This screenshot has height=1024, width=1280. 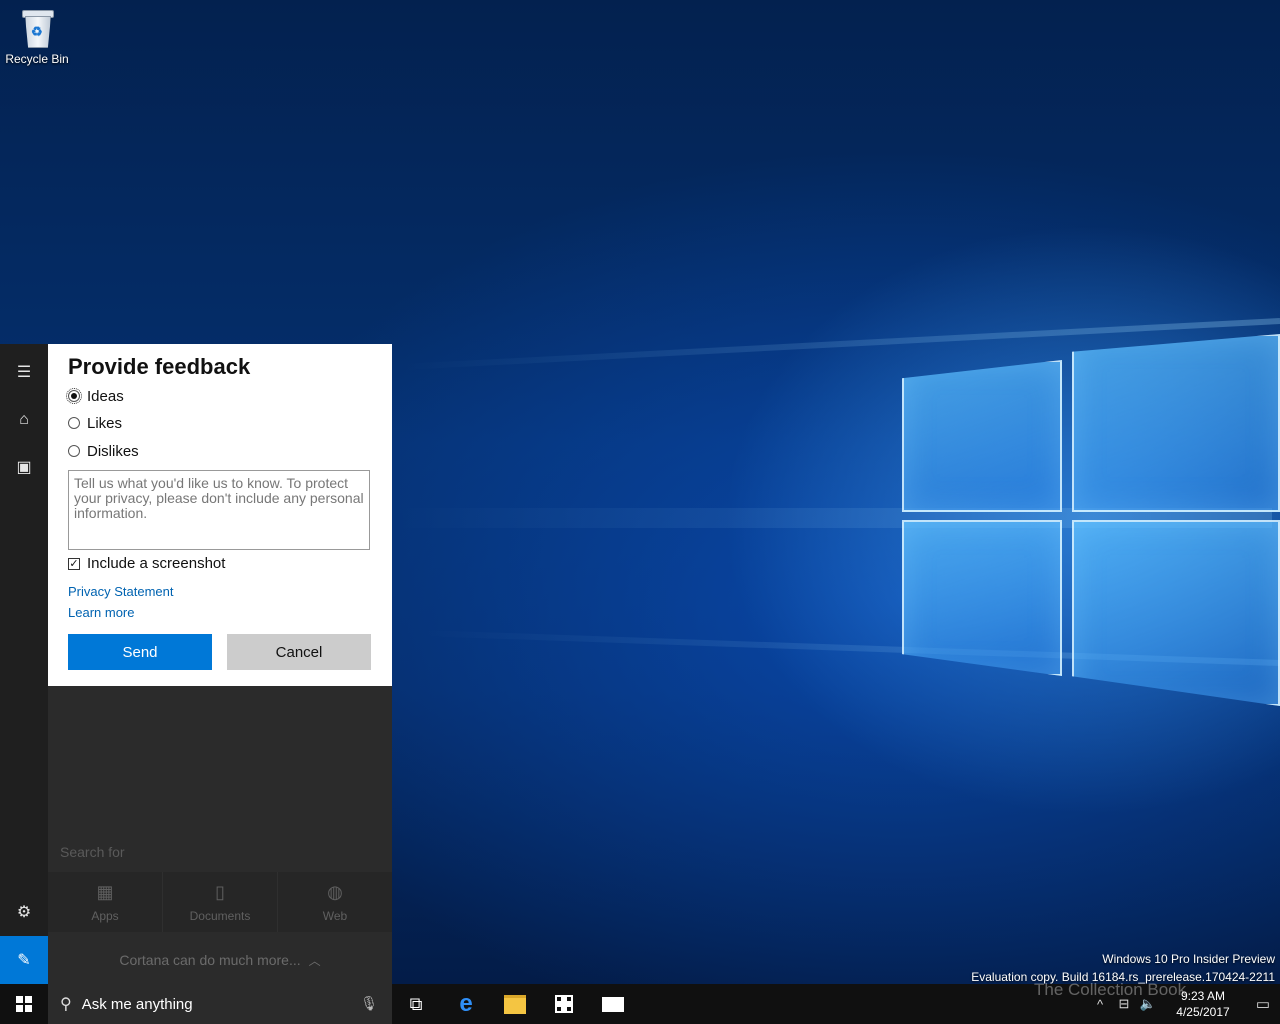 I want to click on start-button, so click(x=24, y=1004).